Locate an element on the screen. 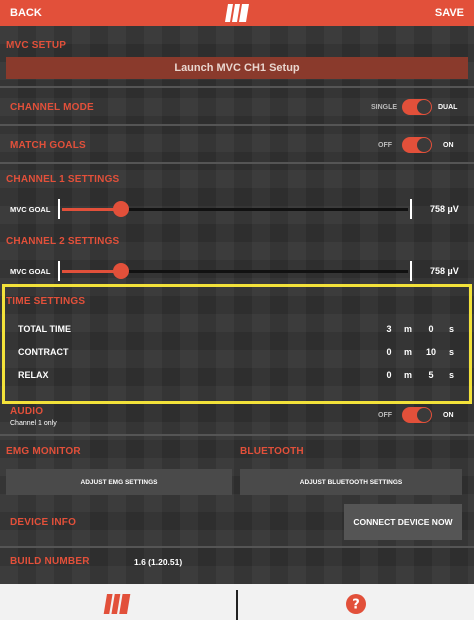 Image resolution: width=474 pixels, height=620 pixels. relax-label: RELAX is located at coordinates (33, 375).